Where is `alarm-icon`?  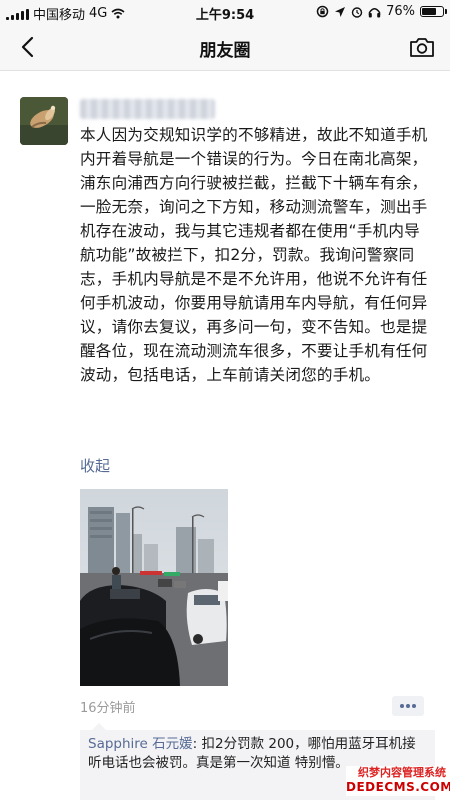
alarm-icon is located at coordinates (357, 12).